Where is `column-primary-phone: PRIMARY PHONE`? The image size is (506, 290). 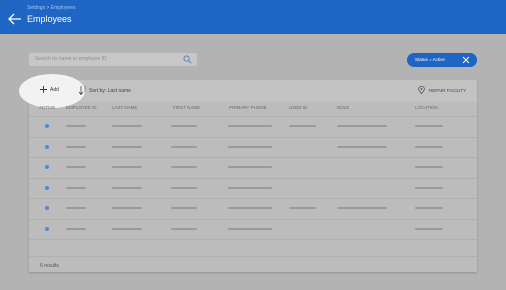
column-primary-phone: PRIMARY PHONE is located at coordinates (248, 107).